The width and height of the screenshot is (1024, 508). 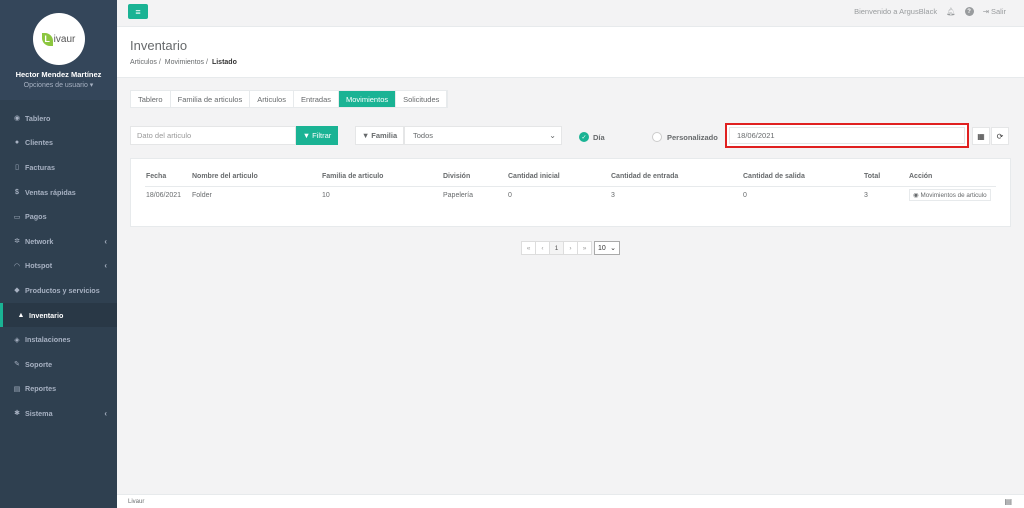 I want to click on tab-entradas: Entradas, so click(x=317, y=99).